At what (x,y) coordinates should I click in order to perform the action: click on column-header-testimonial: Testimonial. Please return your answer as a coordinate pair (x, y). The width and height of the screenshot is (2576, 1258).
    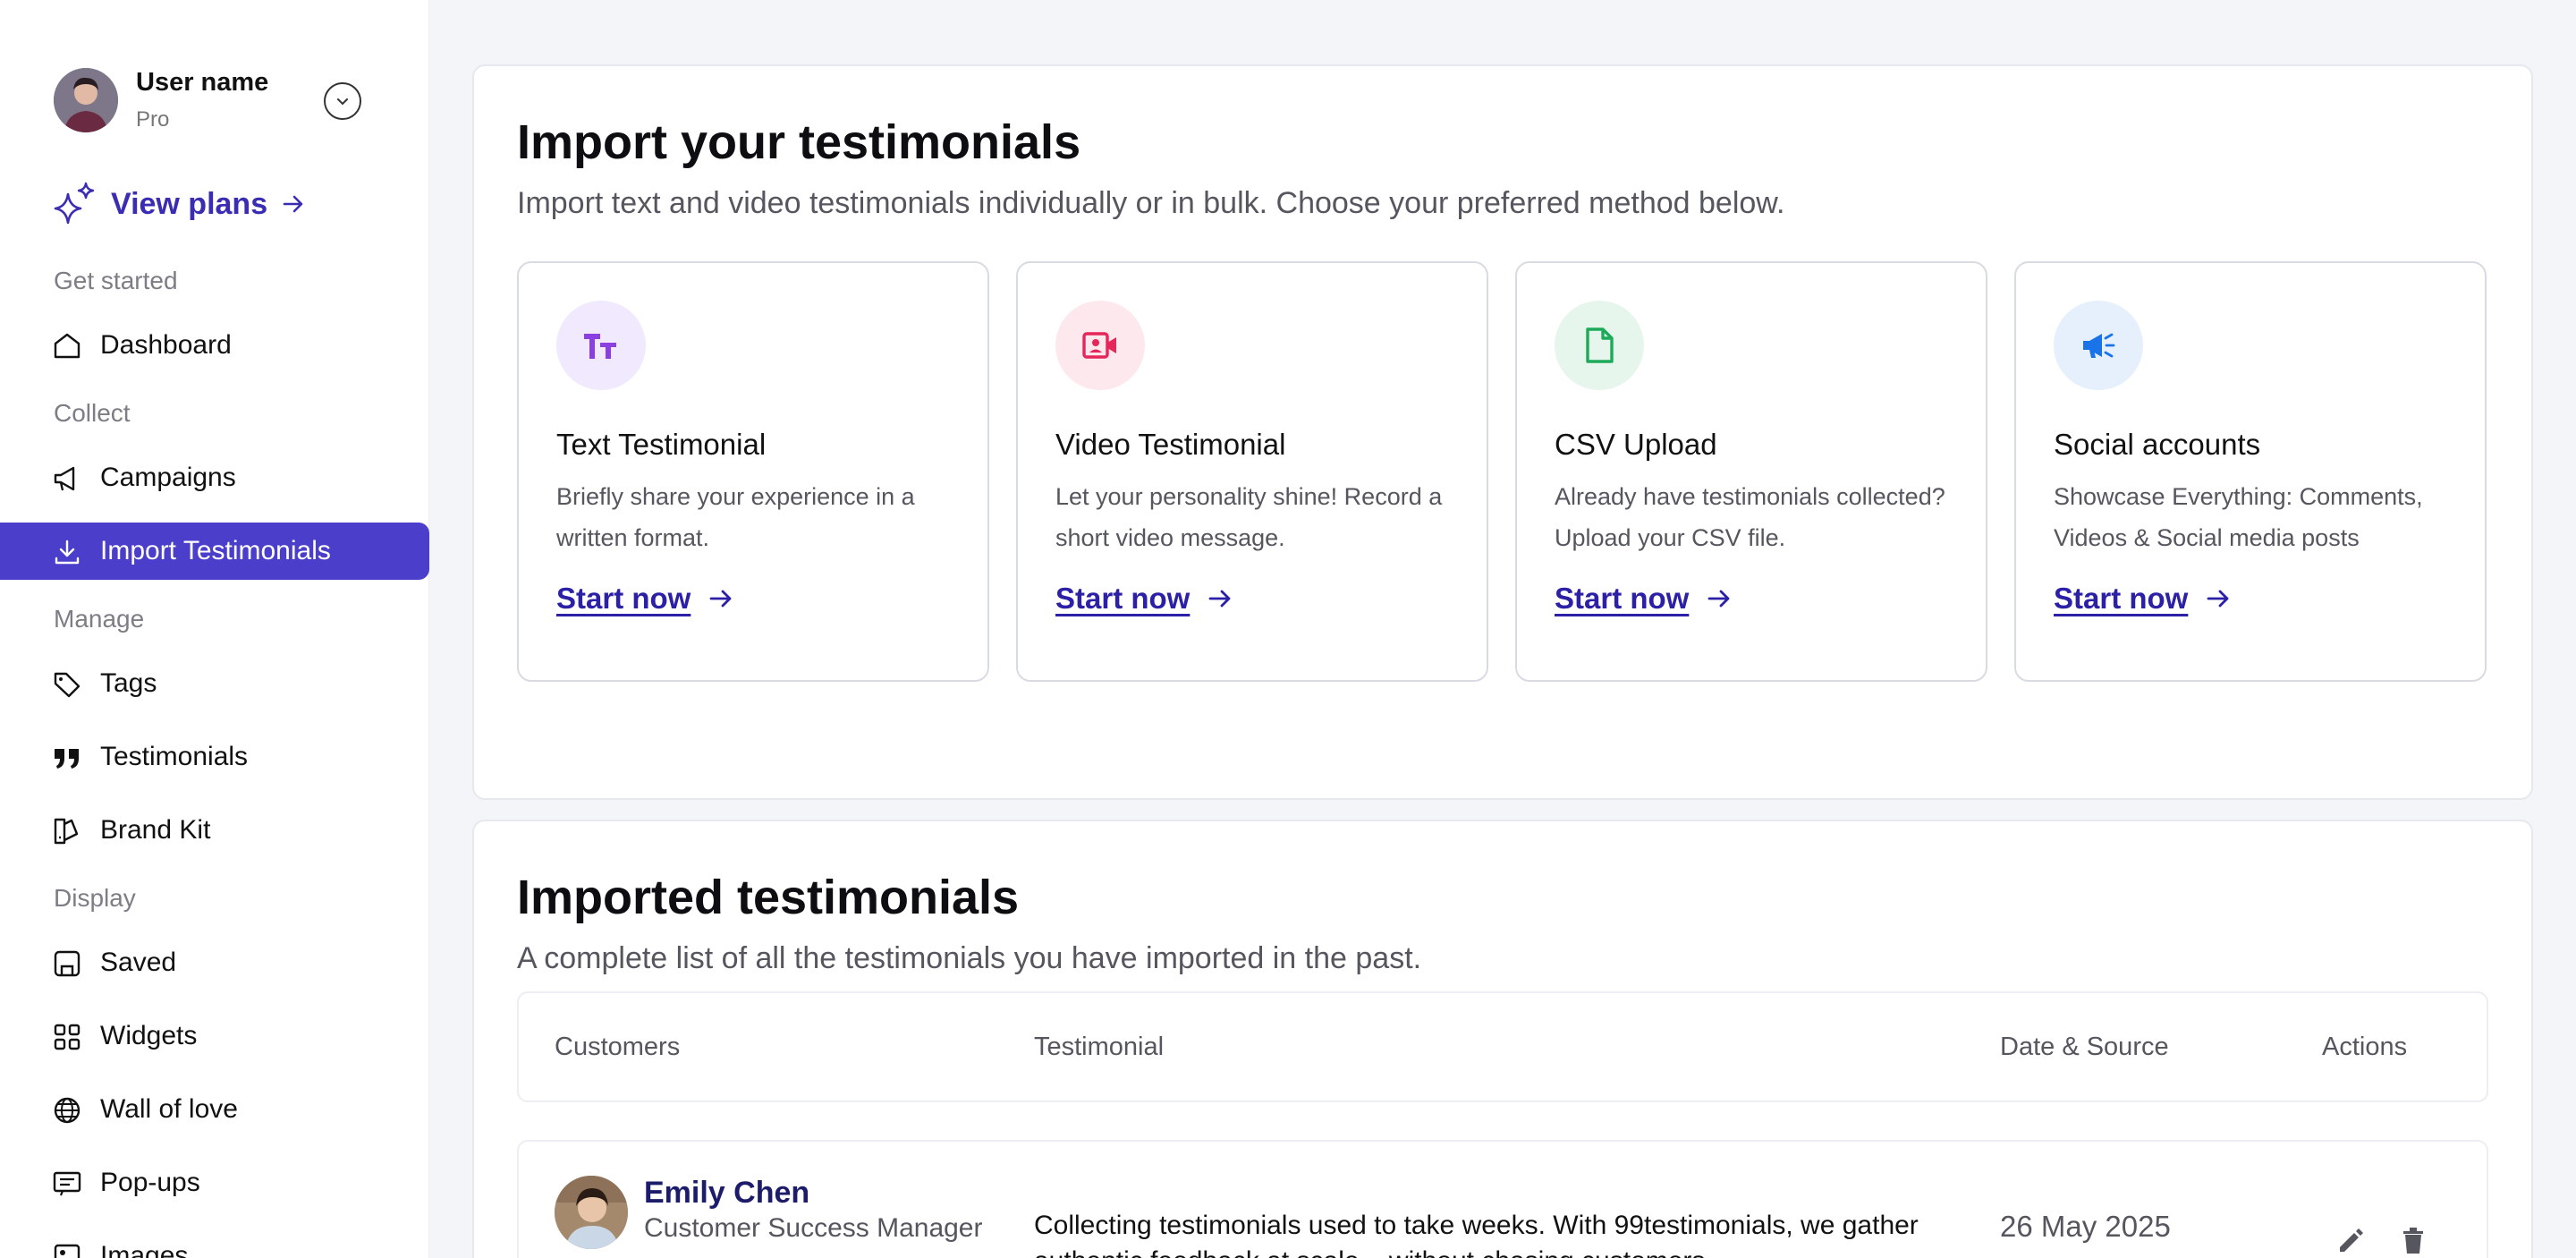
    Looking at the image, I should click on (1099, 1047).